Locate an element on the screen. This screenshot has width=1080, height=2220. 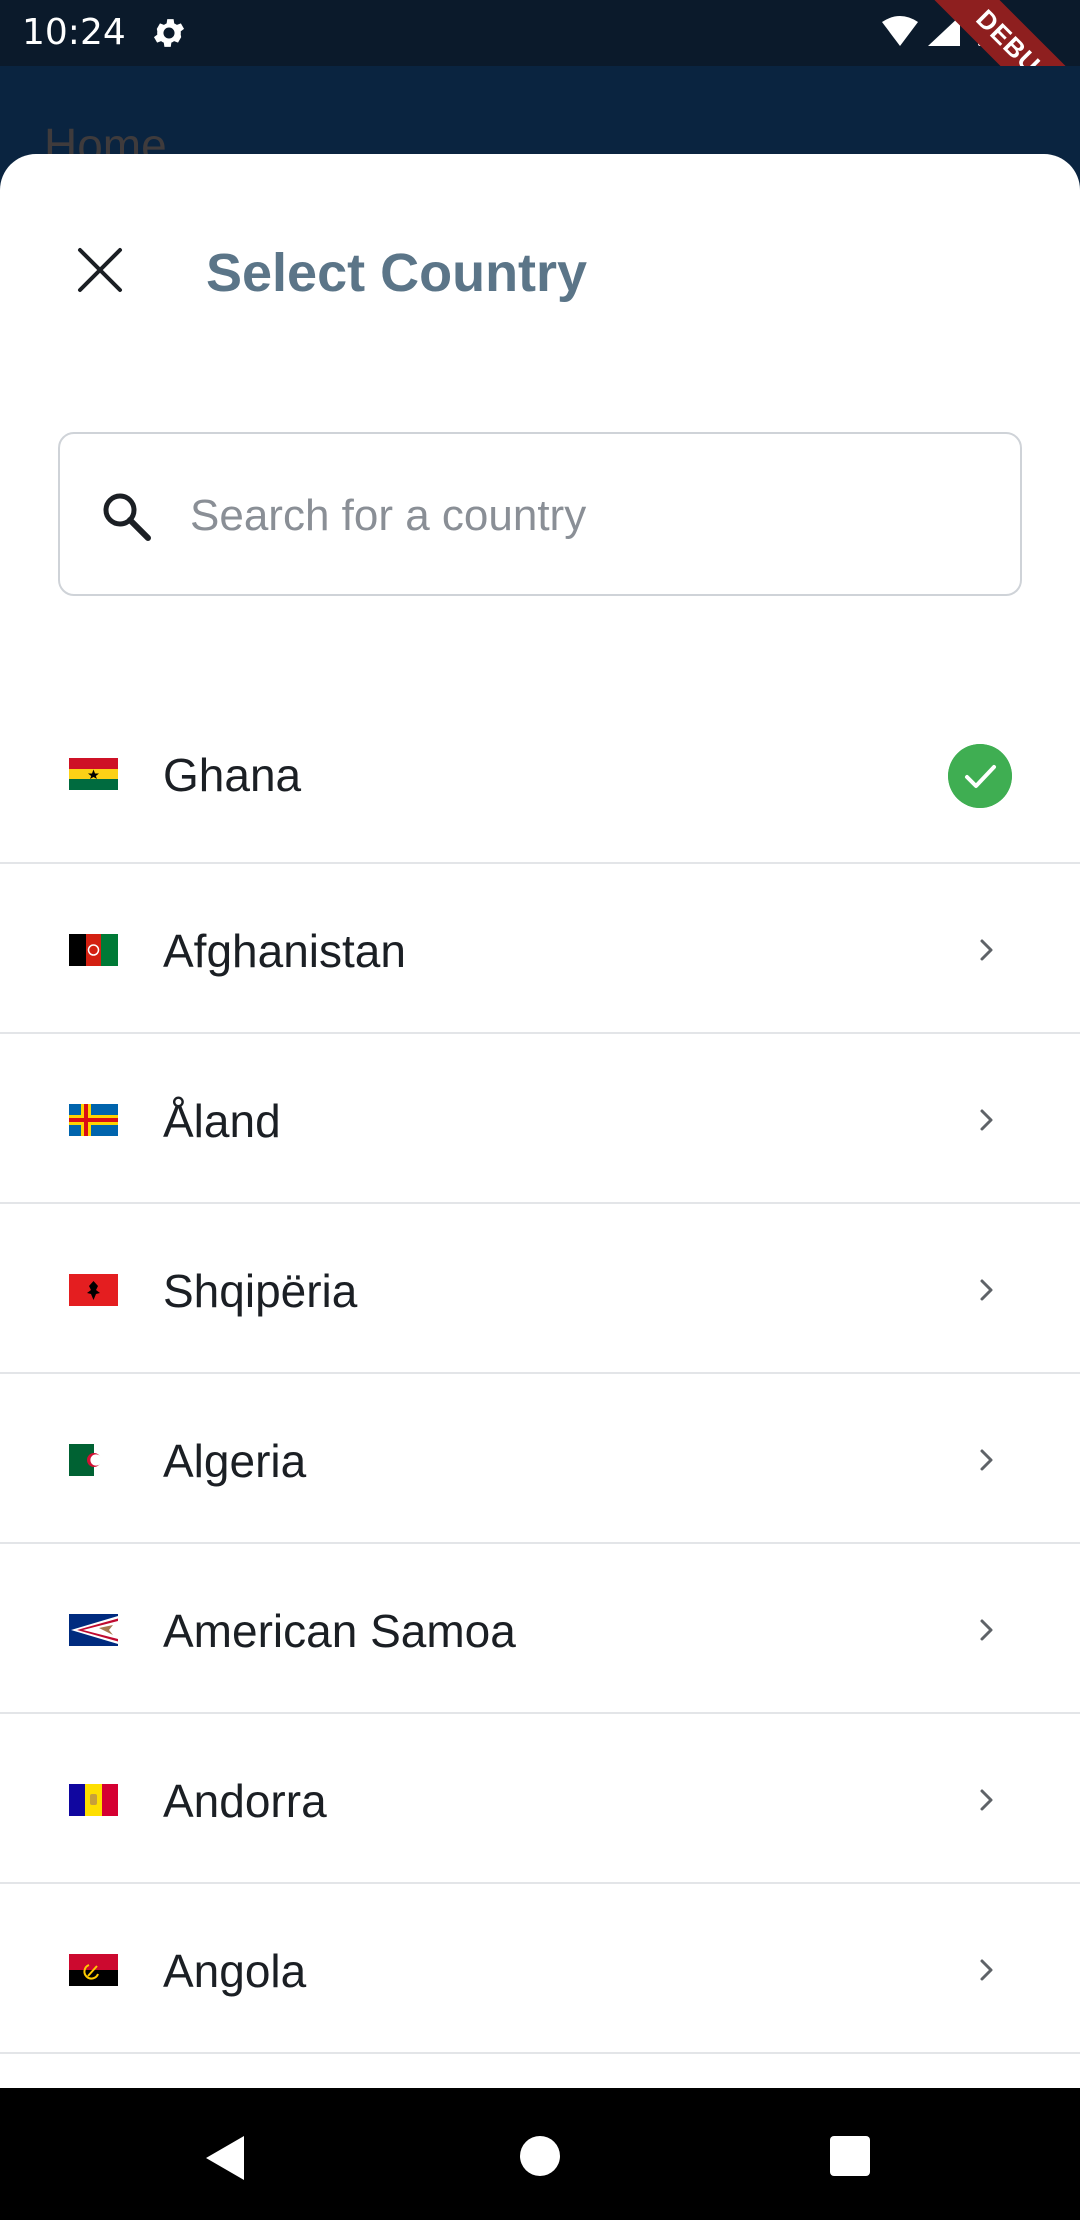
search-field is located at coordinates (540, 514).